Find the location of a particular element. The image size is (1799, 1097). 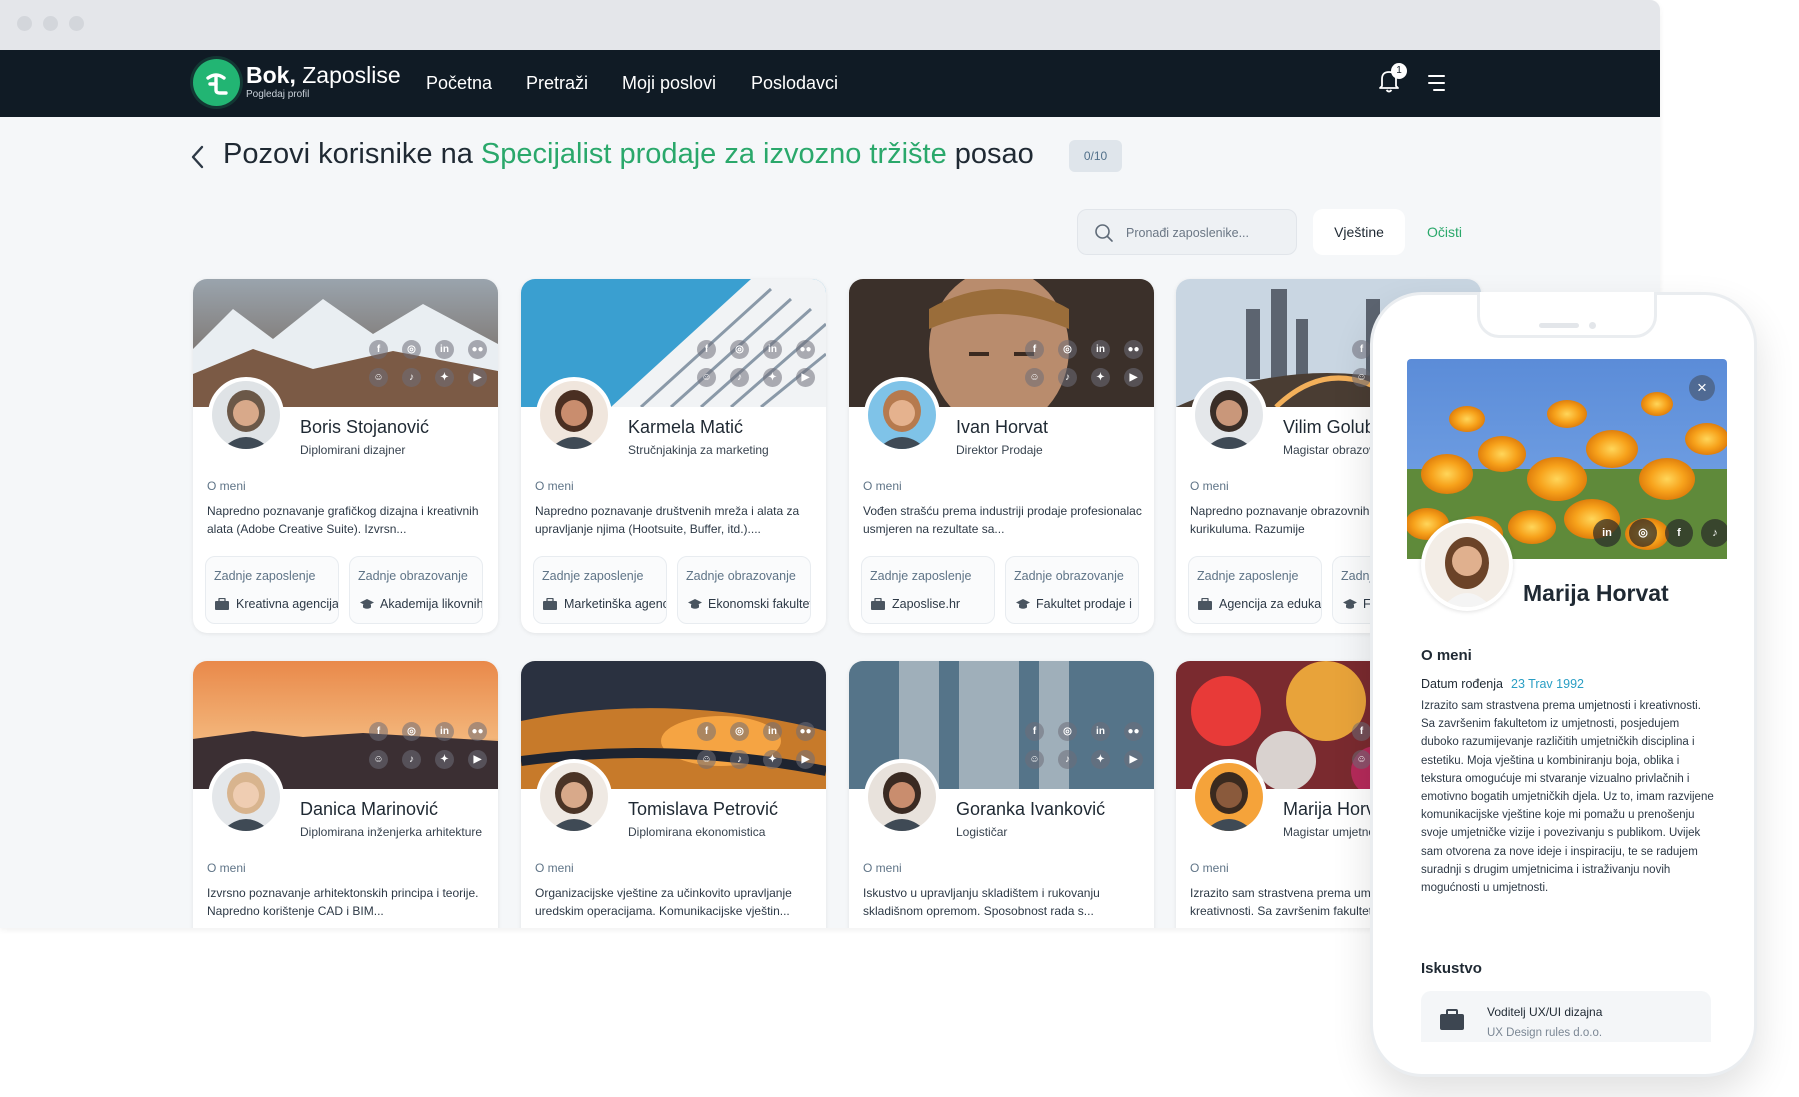

candidate-name: Karmela Matić is located at coordinates (685, 427).